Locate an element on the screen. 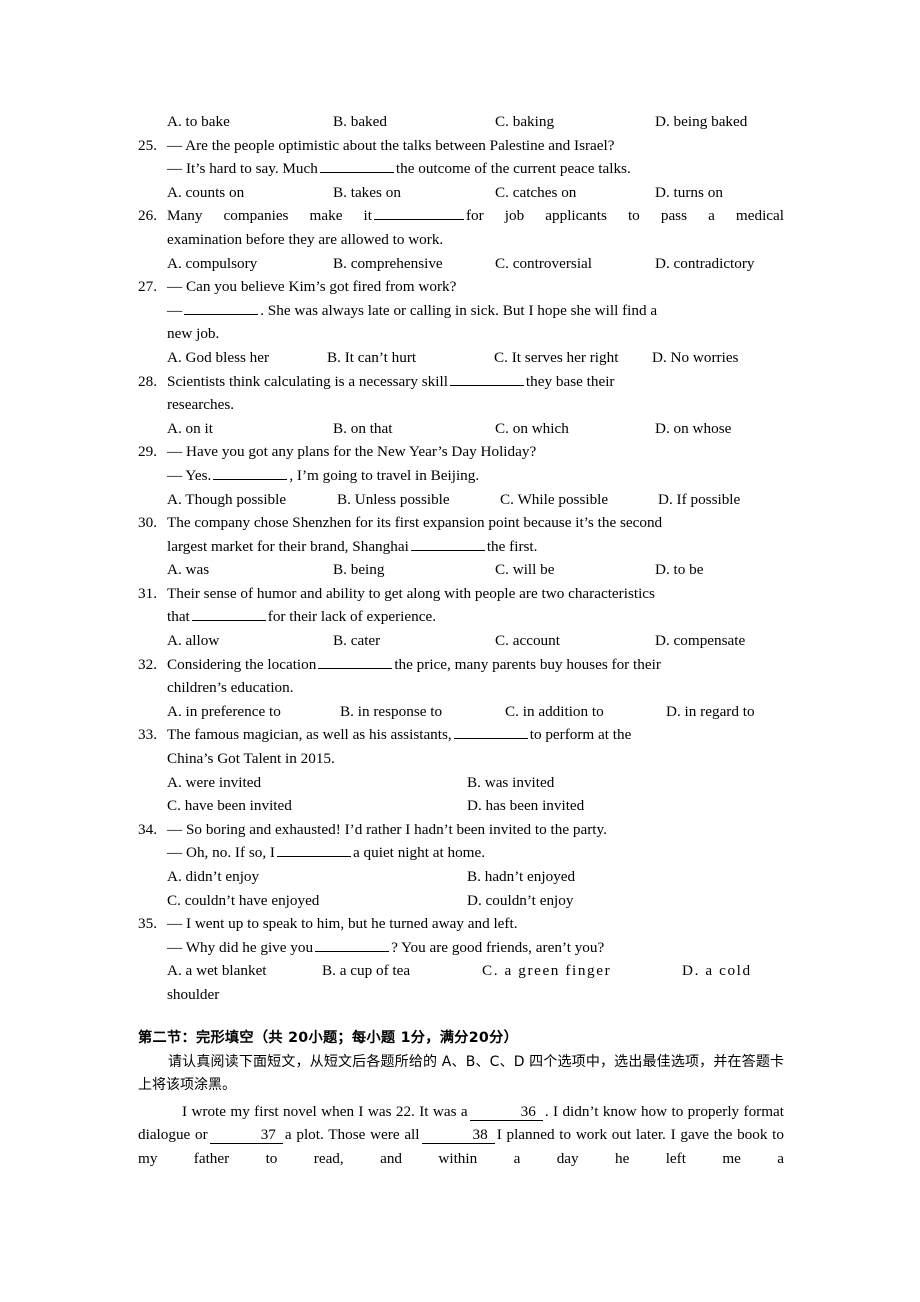 The image size is (920, 1302). question-number: 31. is located at coordinates (147, 593).